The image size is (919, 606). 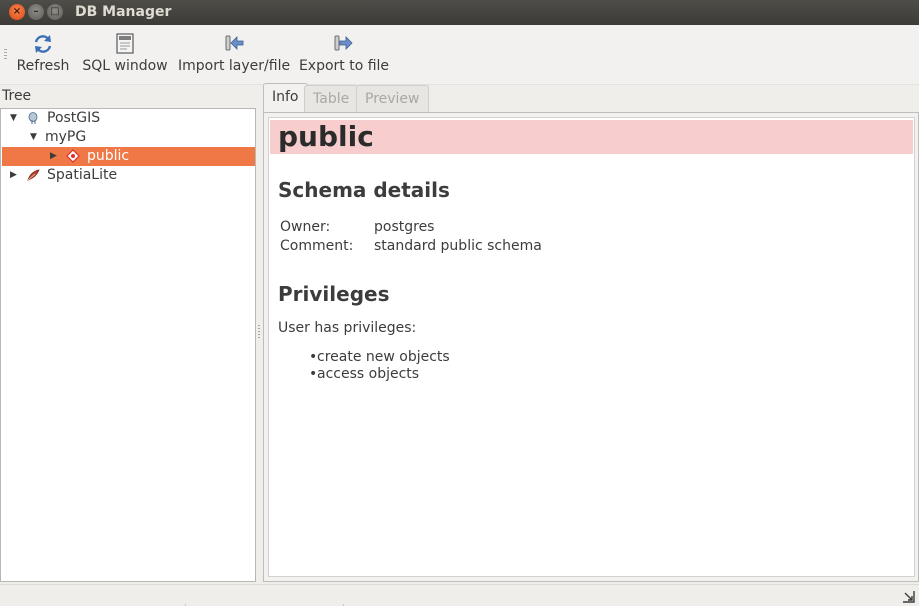 What do you see at coordinates (347, 328) in the screenshot?
I see `privileges-intro: User has privileges:` at bounding box center [347, 328].